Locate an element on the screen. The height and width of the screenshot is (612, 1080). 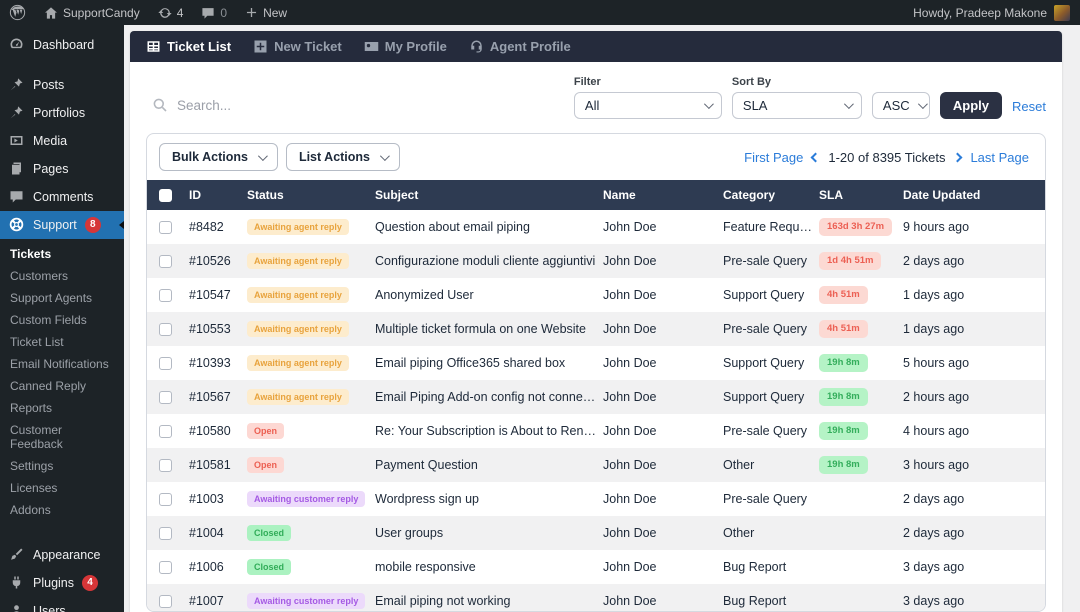
submenu-item-email-notifications: Email Notifications is located at coordinates (62, 364).